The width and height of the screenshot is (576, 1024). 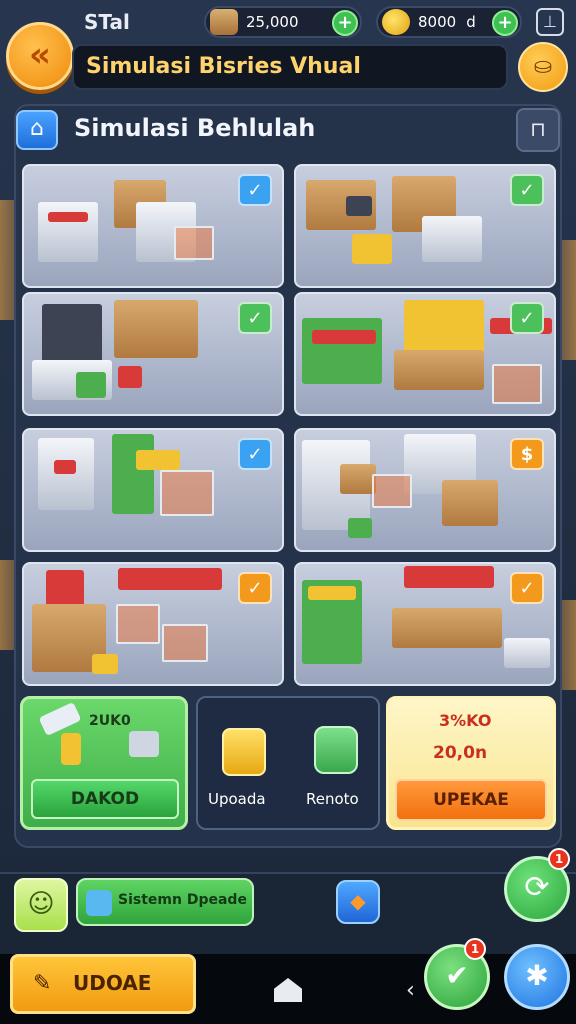 I want to click on business-tile: $, so click(x=425, y=490).